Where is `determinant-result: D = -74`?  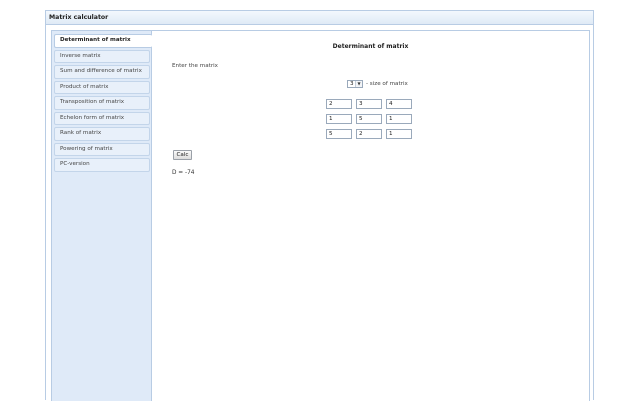
determinant-result: D = -74 is located at coordinates (183, 173).